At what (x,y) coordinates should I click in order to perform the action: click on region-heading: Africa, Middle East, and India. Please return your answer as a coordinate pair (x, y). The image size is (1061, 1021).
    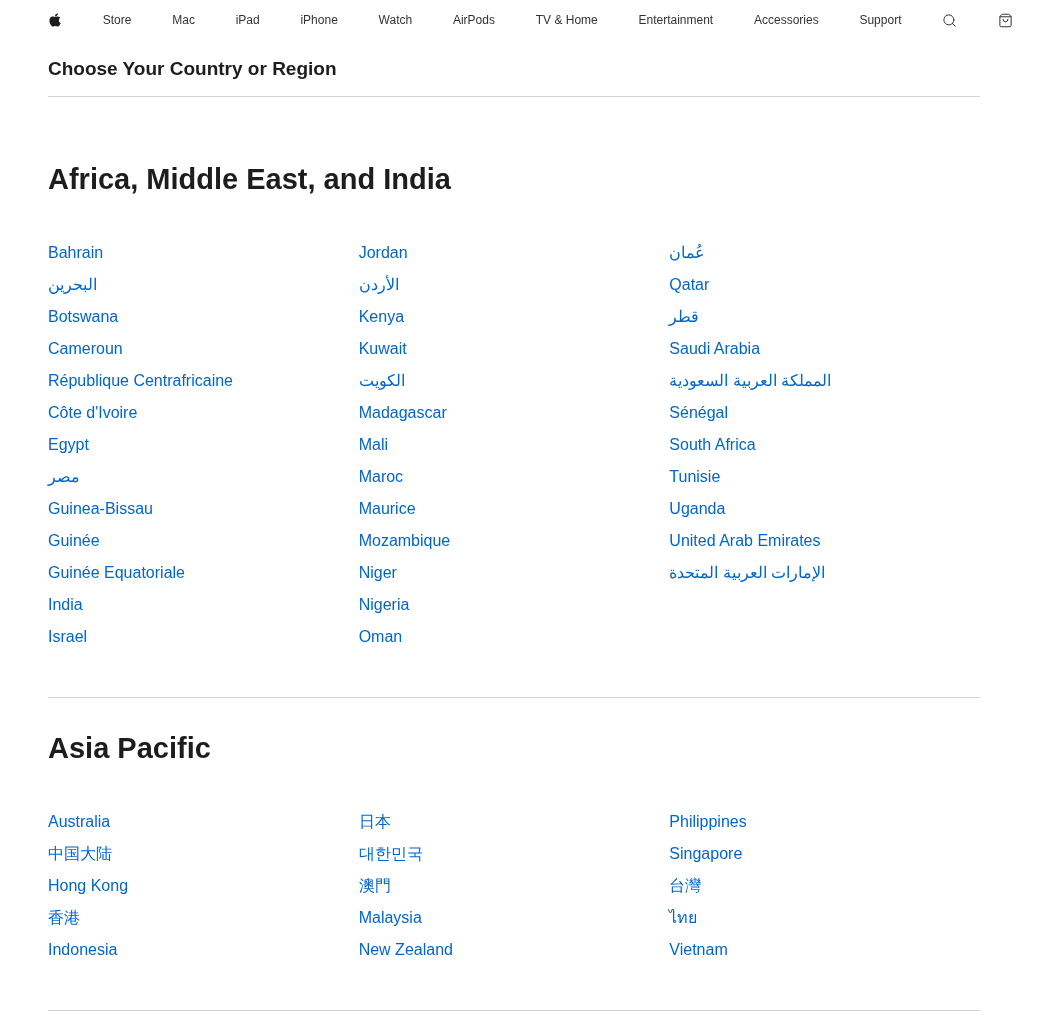
    Looking at the image, I should click on (250, 179).